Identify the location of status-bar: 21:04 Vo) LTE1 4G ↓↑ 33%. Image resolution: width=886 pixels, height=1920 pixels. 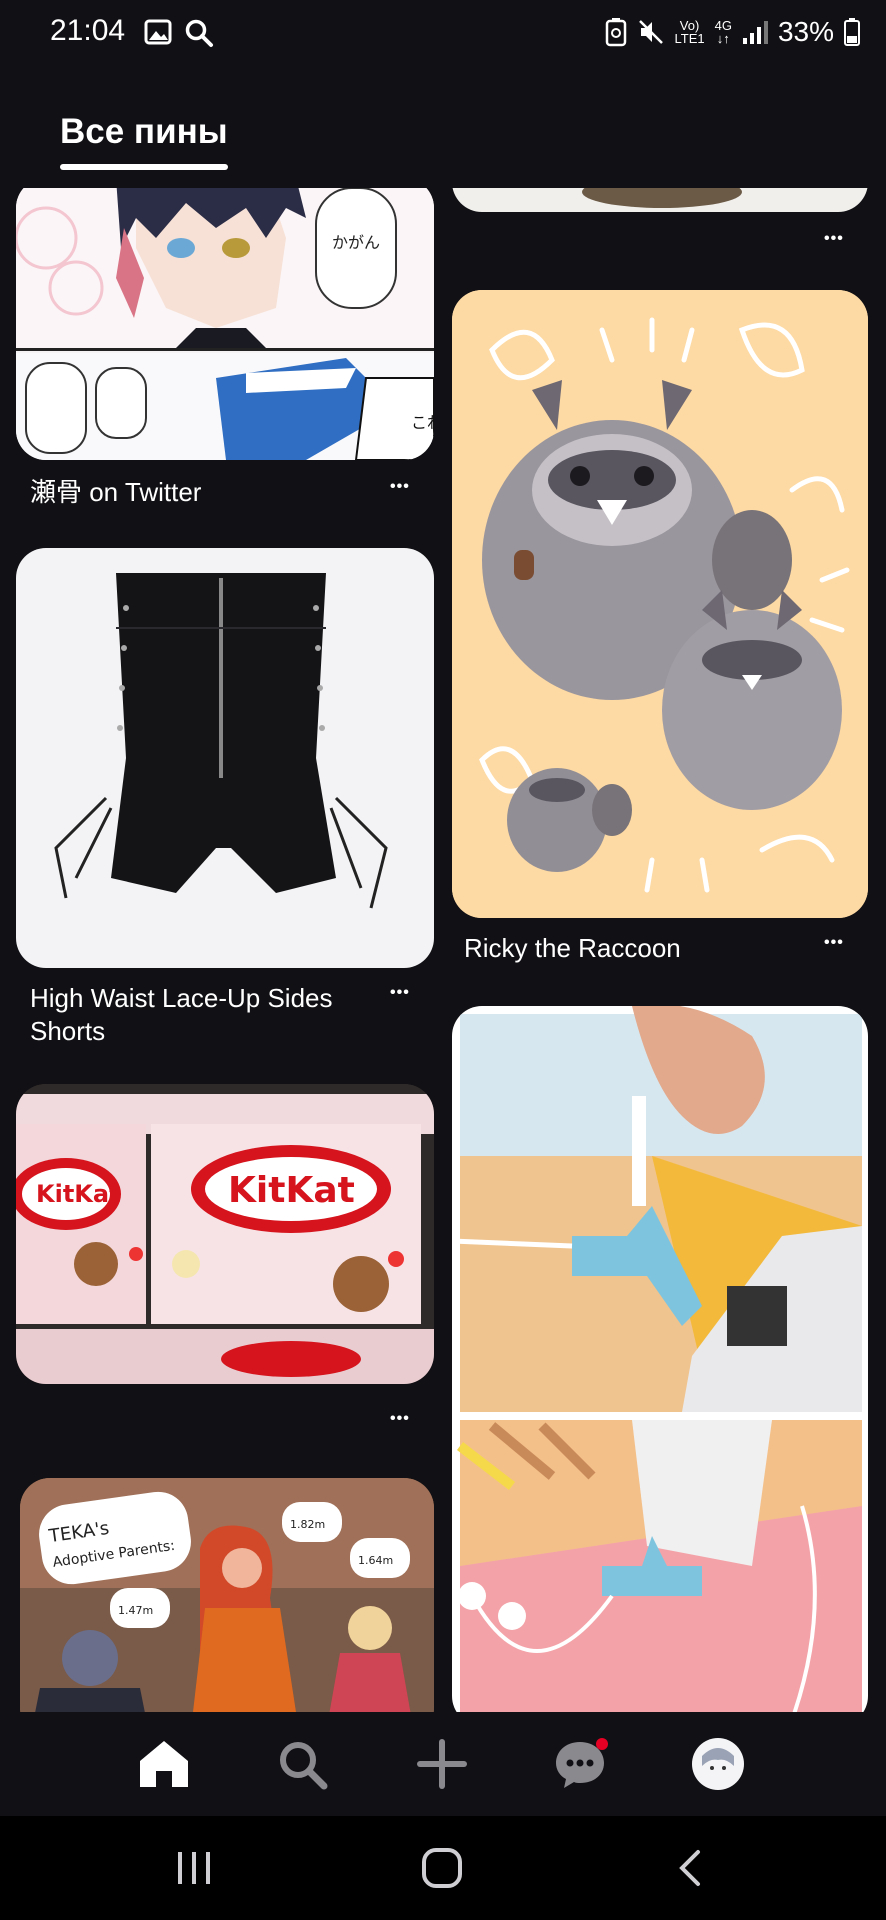
(443, 33).